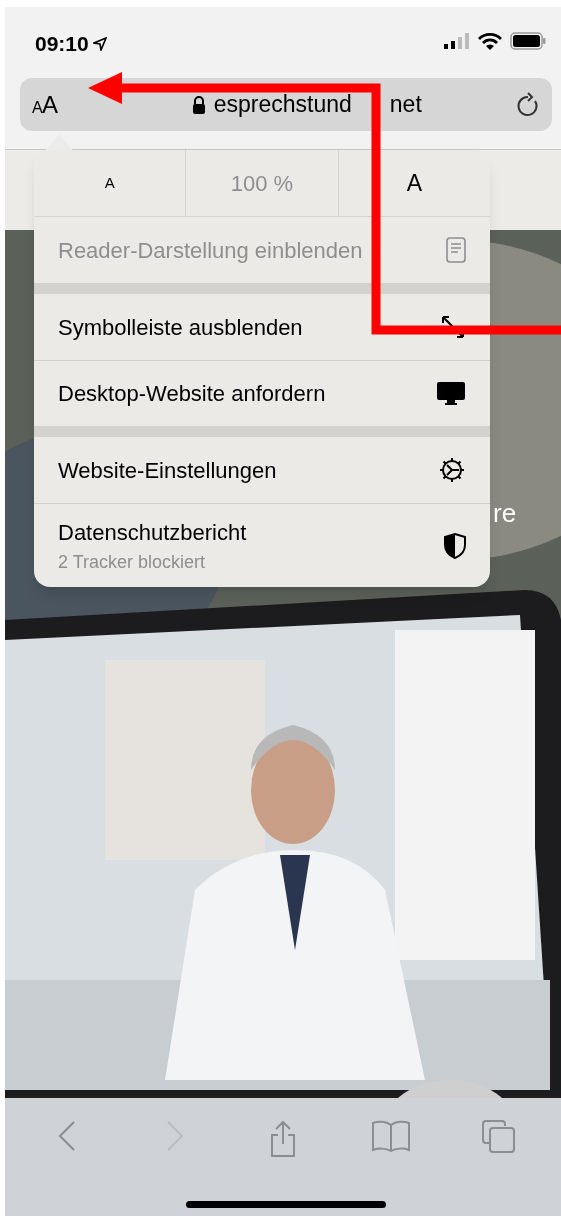 The height and width of the screenshot is (1216, 561). Describe the element at coordinates (99, 43) in the screenshot. I see `location-arrow-icon` at that location.